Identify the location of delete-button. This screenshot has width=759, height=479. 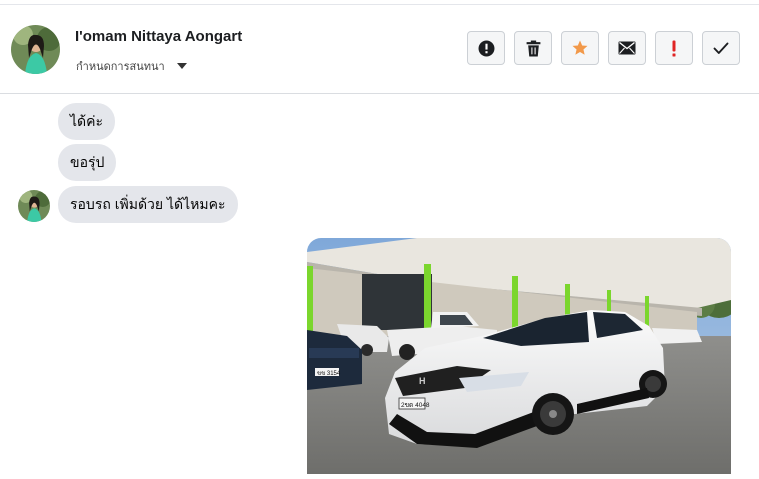
(533, 48).